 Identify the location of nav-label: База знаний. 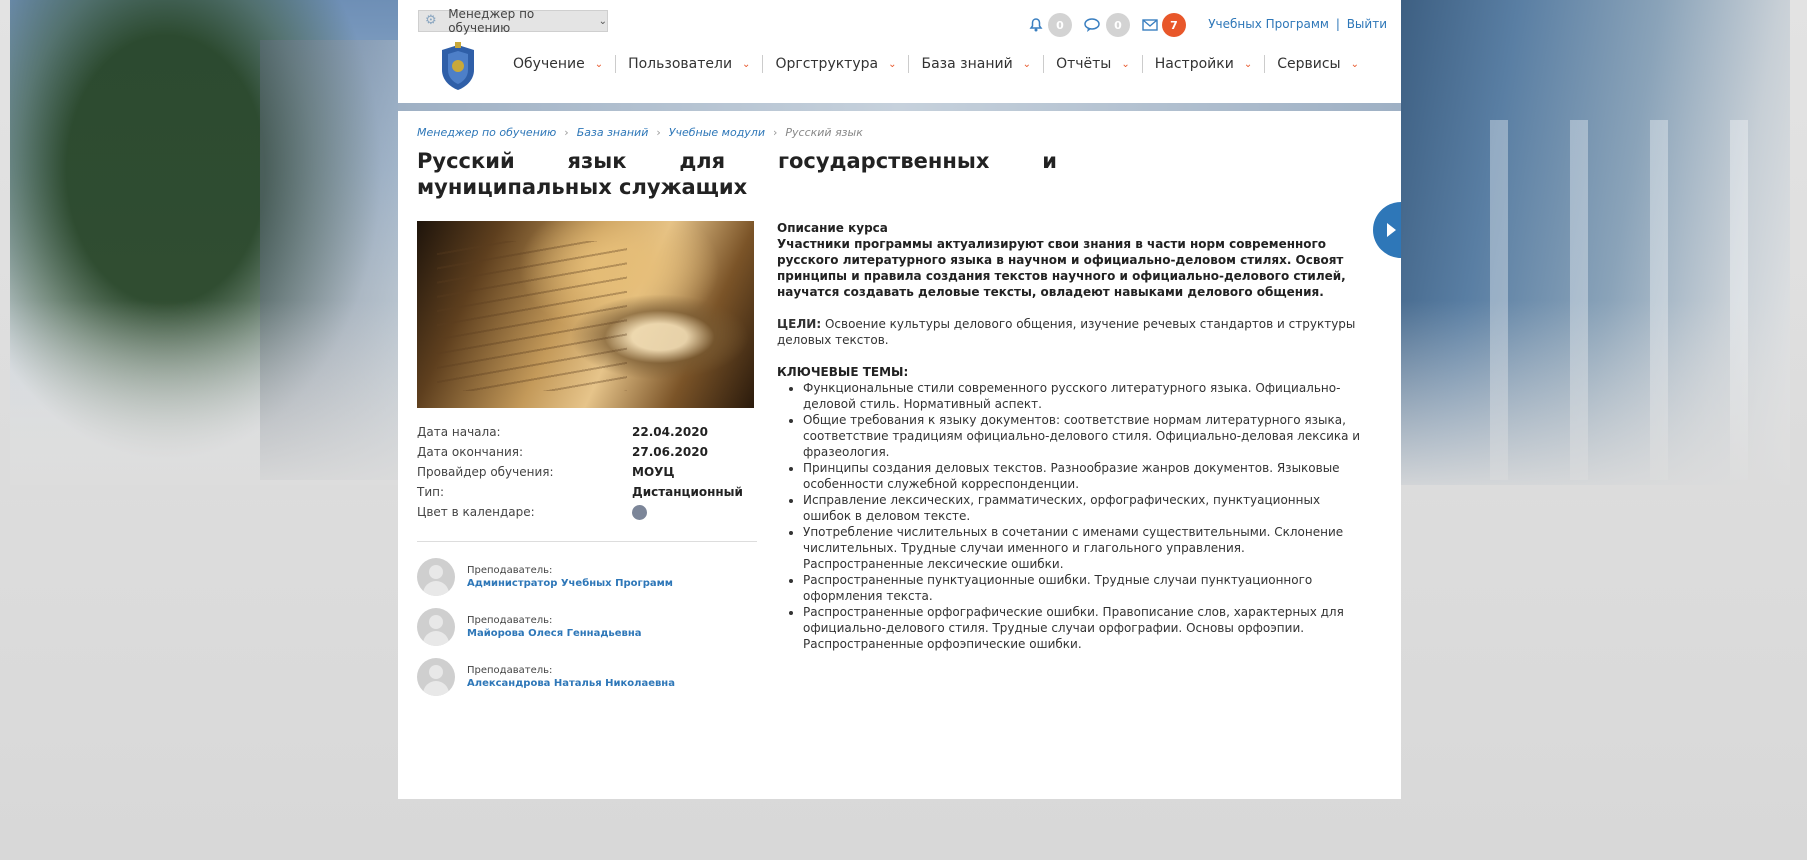
(967, 64).